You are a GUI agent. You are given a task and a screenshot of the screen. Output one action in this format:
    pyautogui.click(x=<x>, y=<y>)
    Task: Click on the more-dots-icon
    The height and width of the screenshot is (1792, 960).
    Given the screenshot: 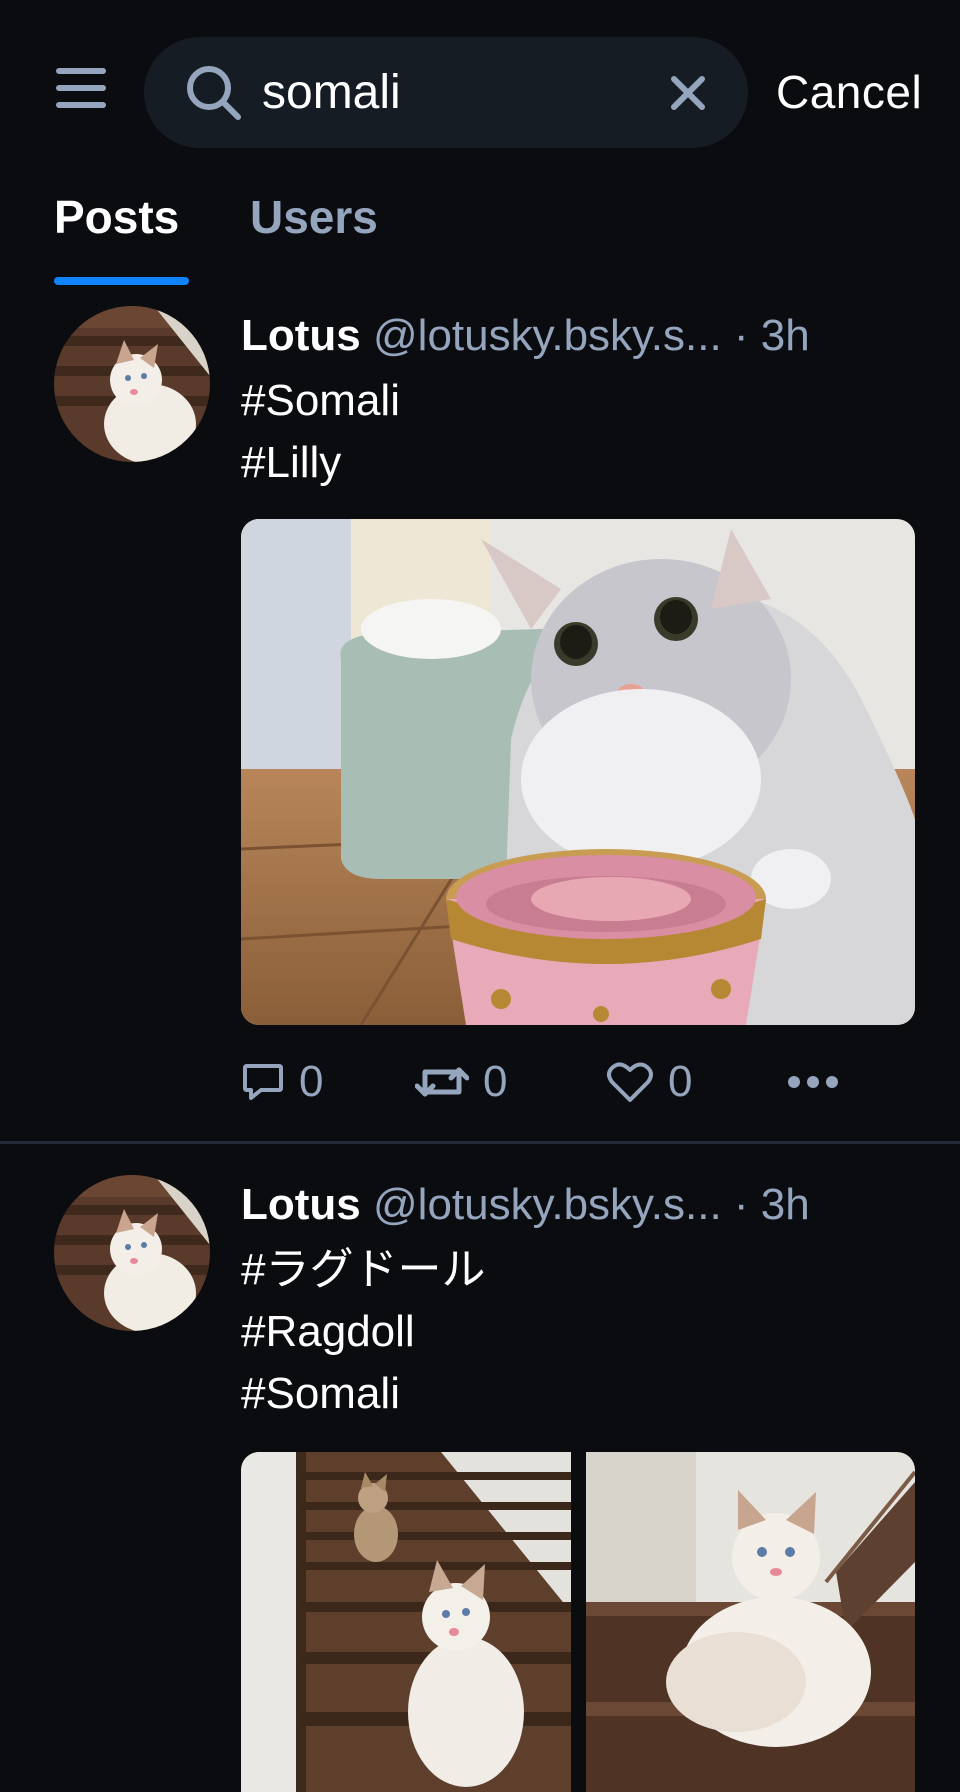 What is the action you would take?
    pyautogui.click(x=813, y=1082)
    